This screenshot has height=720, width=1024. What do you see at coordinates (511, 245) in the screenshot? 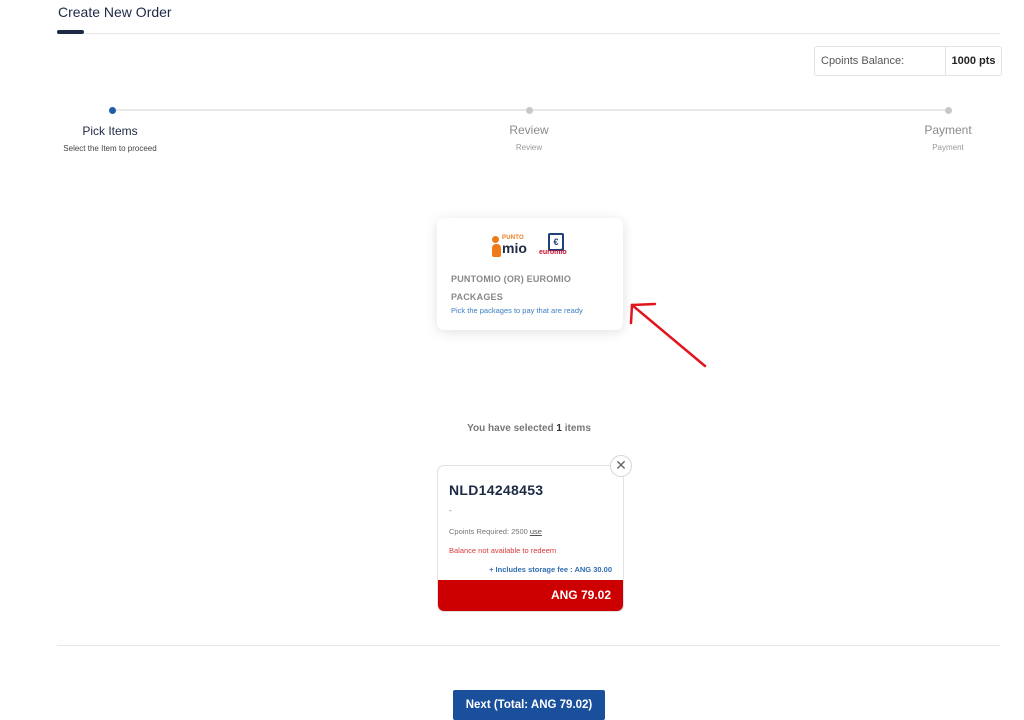
I see `puntomio-logo: PUNTO mio` at bounding box center [511, 245].